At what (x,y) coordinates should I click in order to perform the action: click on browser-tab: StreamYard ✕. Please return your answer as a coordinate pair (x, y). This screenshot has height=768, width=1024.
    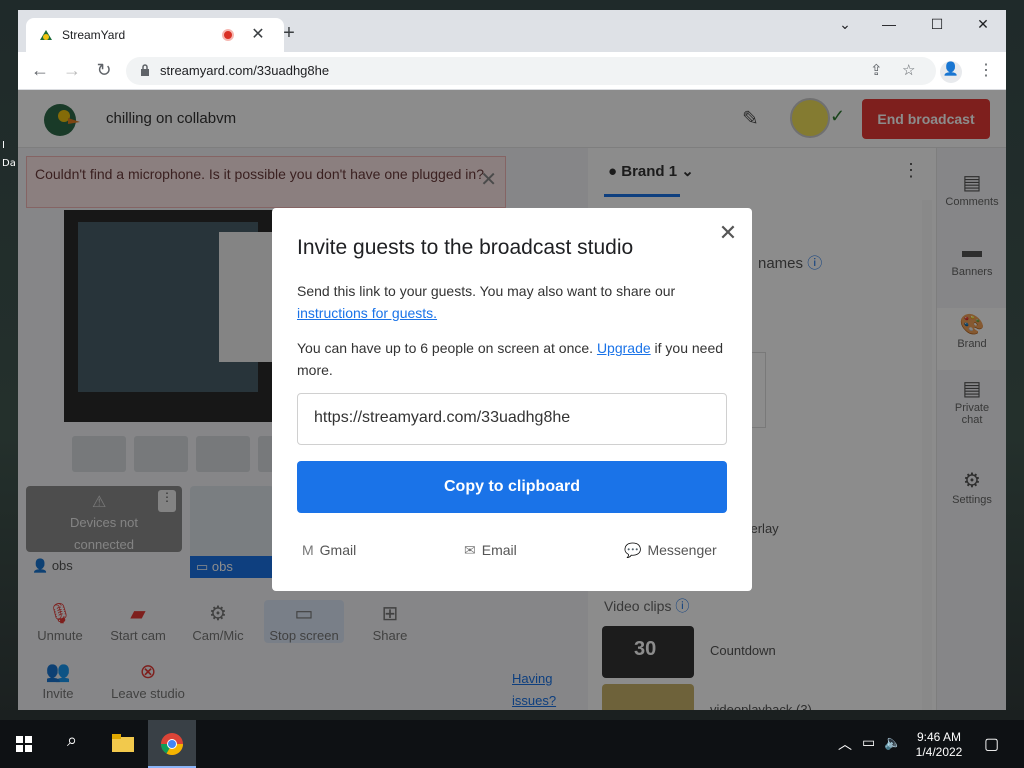
    Looking at the image, I should click on (155, 35).